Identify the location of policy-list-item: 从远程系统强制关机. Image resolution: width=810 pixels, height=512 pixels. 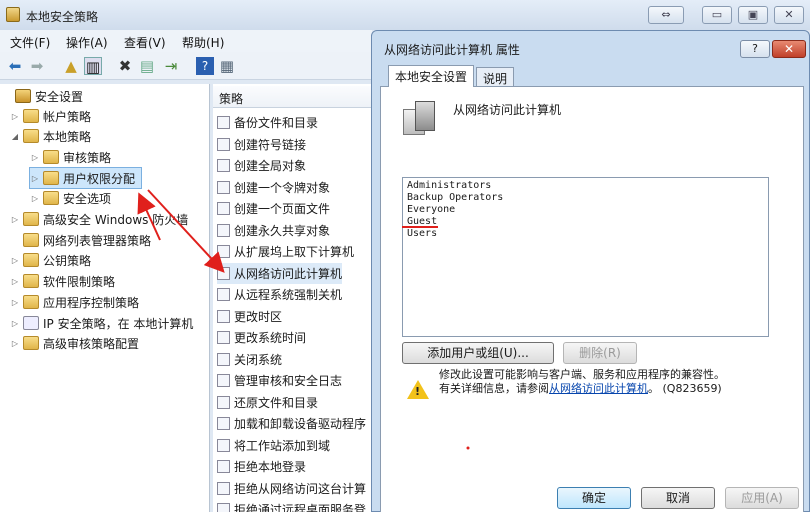
(279, 294).